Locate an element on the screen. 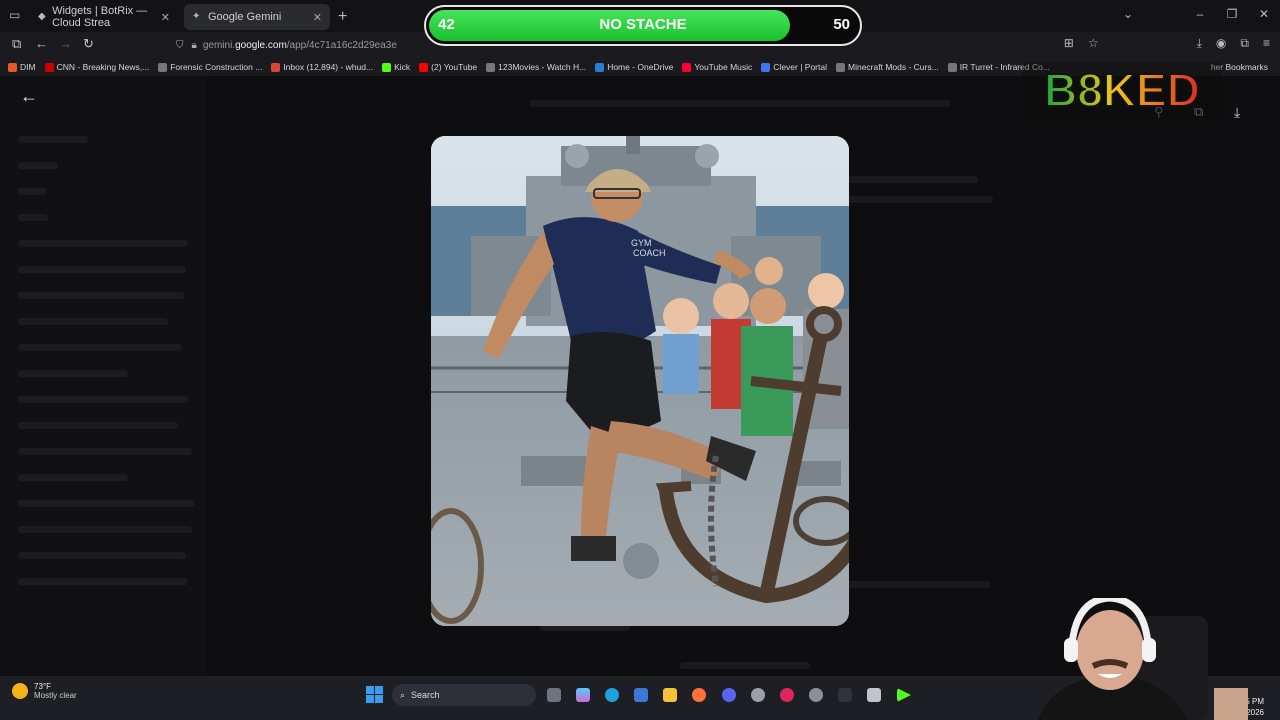 The width and height of the screenshot is (1280, 720). kick-app-icon is located at coordinates (904, 695).